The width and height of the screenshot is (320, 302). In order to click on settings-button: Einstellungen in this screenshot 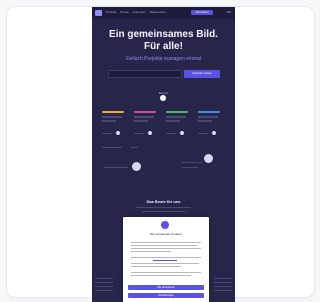, I will do `click(166, 295)`.